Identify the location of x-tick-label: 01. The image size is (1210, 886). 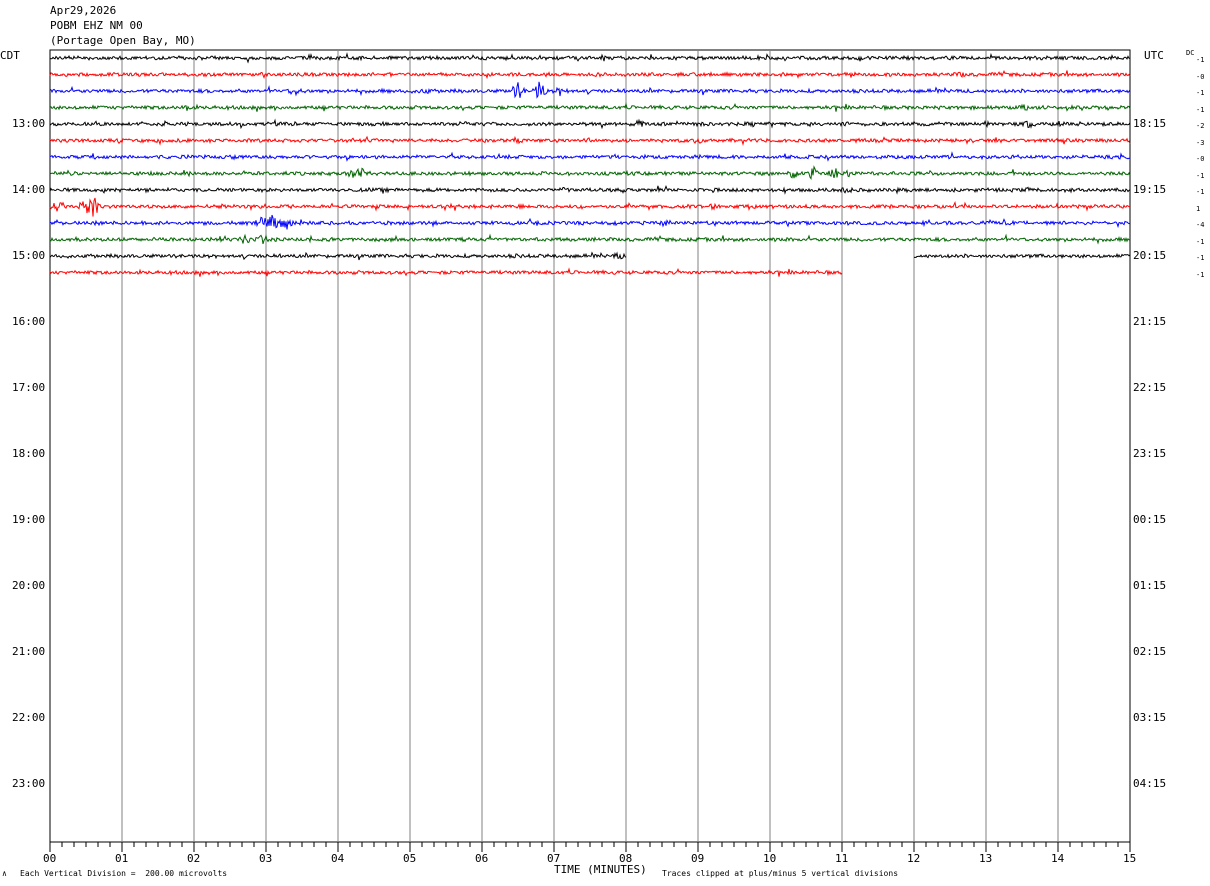
(122, 858).